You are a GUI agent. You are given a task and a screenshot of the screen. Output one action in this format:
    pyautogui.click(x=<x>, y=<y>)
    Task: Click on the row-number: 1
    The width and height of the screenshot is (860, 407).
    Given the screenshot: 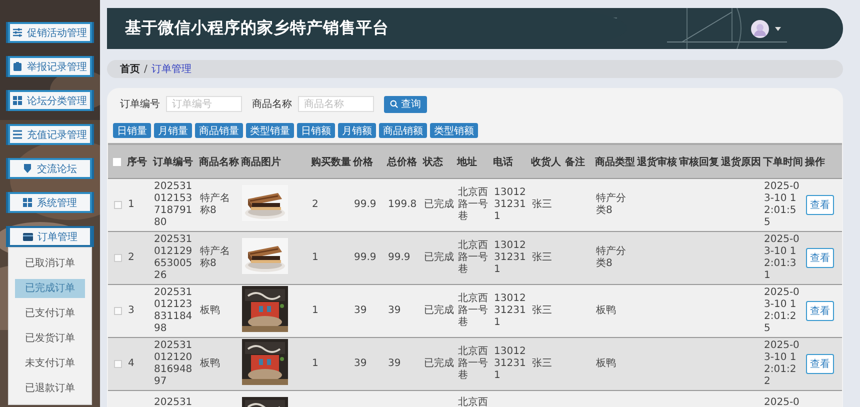 What is the action you would take?
    pyautogui.click(x=131, y=205)
    